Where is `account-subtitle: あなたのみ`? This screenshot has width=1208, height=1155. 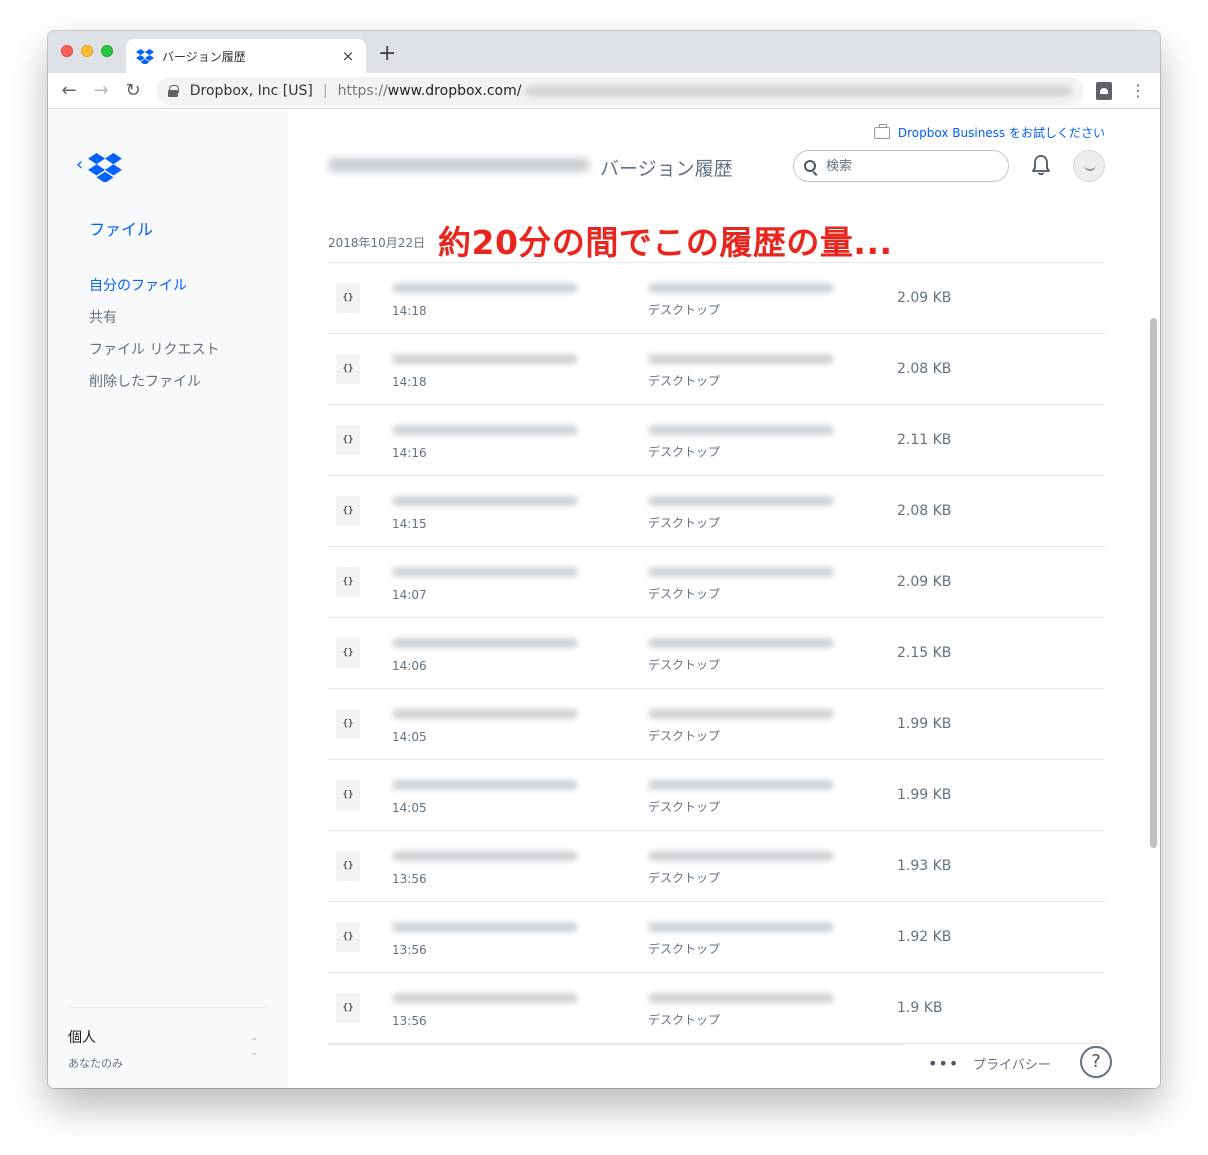
account-subtitle: あなたのみ is located at coordinates (95, 1063).